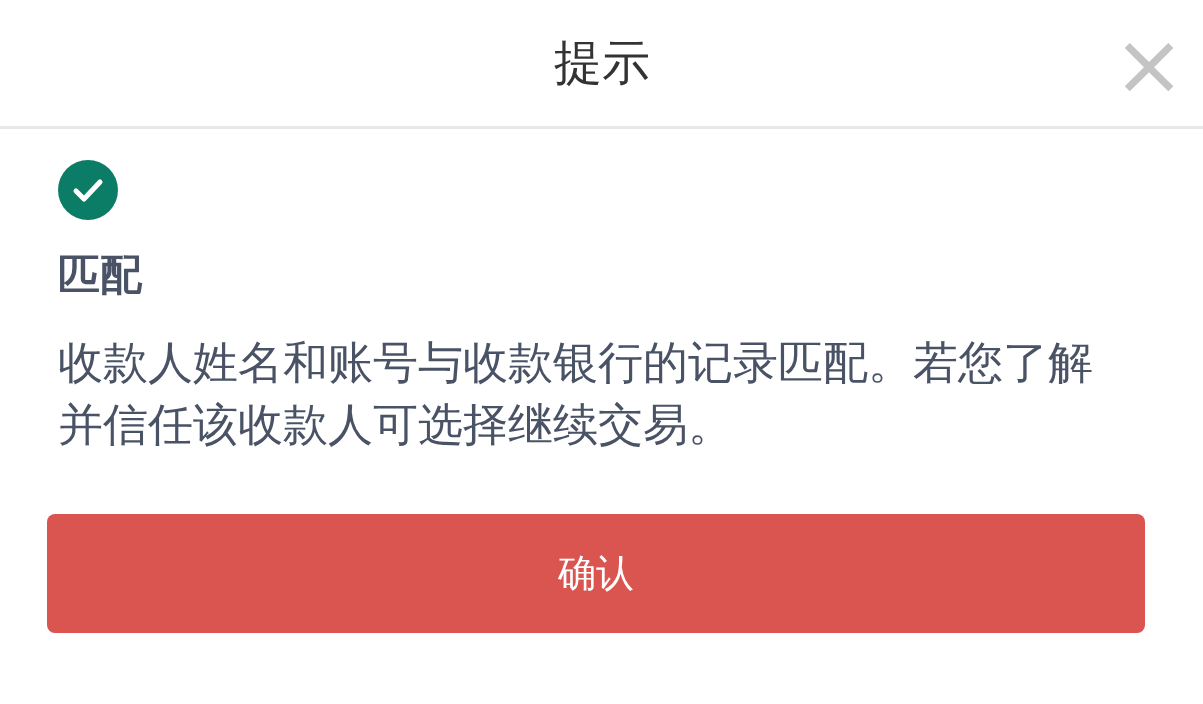  What do you see at coordinates (576, 394) in the screenshot?
I see `result-message: 收款人姓名和账号与收款银行的记录匹配。若您了解并信任该收款人可选择继续交易。` at bounding box center [576, 394].